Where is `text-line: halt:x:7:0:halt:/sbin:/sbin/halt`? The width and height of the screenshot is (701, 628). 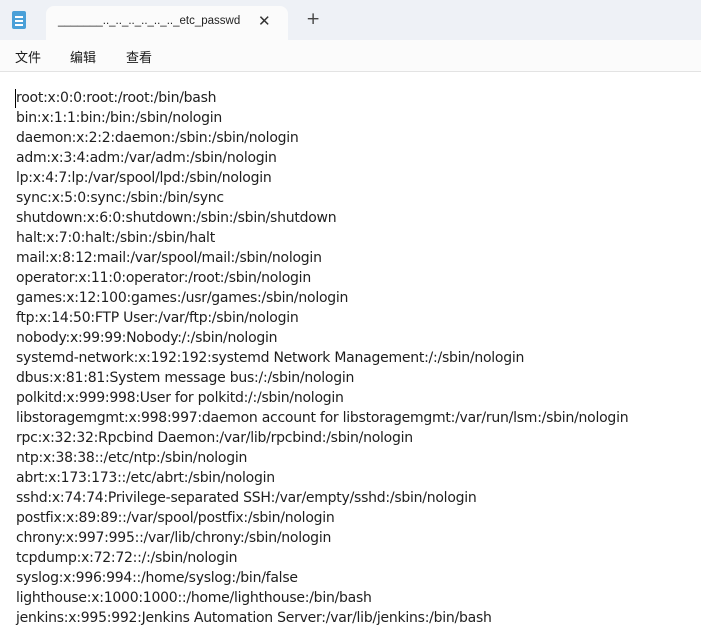
text-line: halt:x:7:0:halt:/sbin:/sbin/halt is located at coordinates (115, 238).